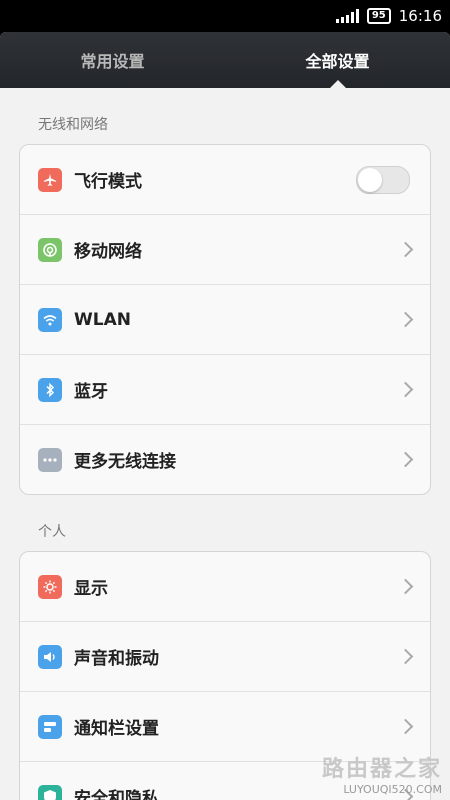  I want to click on signal-icon, so click(347, 16).